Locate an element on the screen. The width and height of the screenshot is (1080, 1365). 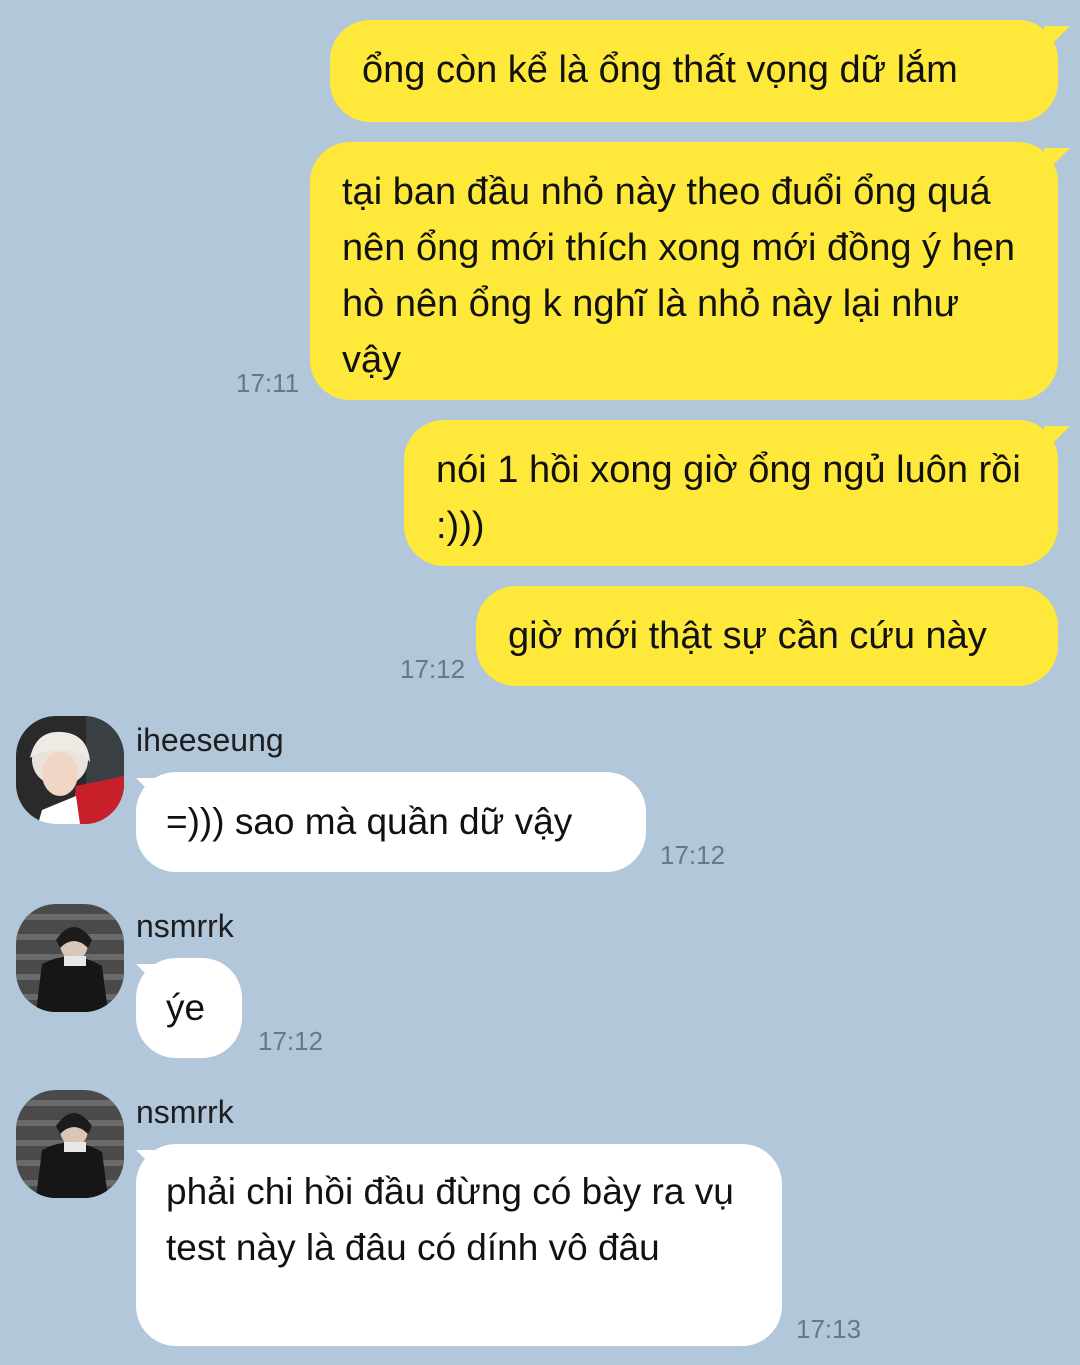
message-timestamp: 17:11 is located at coordinates (268, 383).